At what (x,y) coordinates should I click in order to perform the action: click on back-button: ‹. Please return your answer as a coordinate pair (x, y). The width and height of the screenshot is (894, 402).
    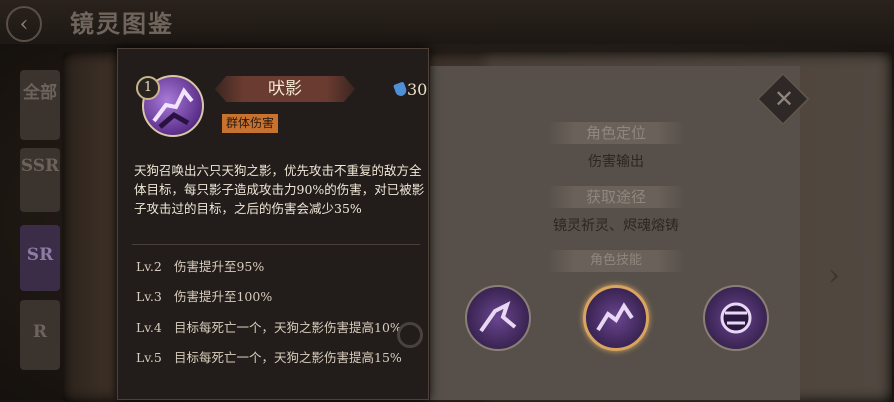
    Looking at the image, I should click on (24, 24).